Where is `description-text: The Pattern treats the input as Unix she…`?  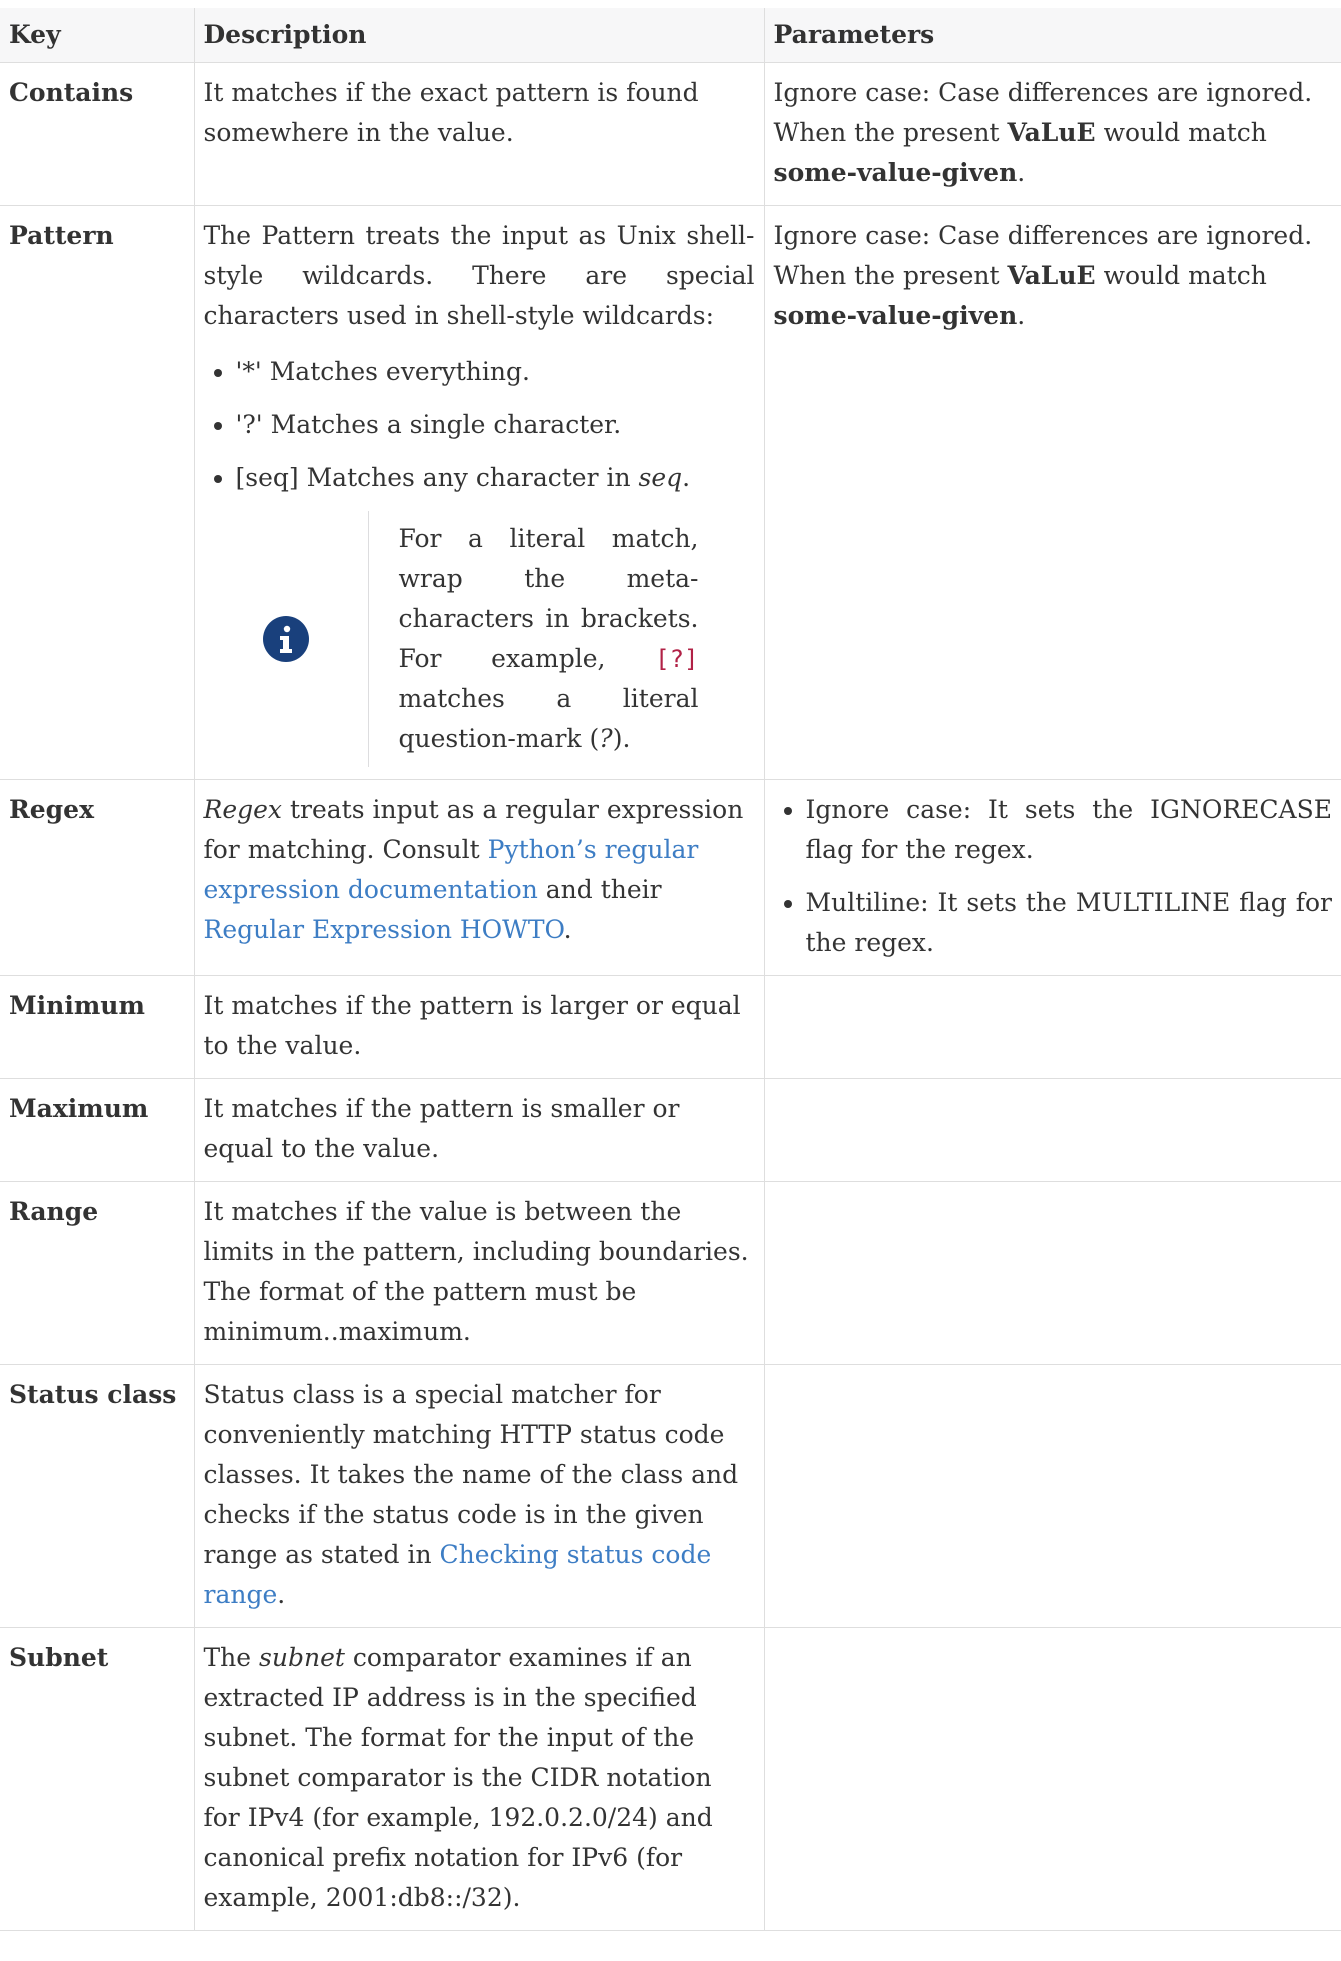
description-text: The Pattern treats the input as Unix she… is located at coordinates (479, 275).